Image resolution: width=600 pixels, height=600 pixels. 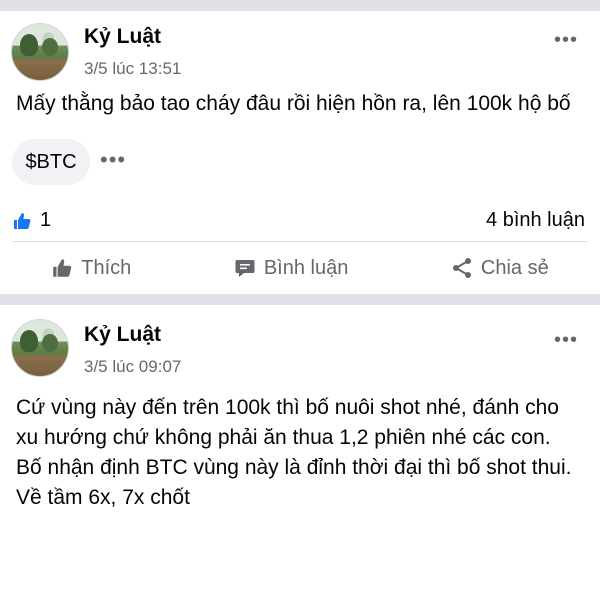 I want to click on comment-button-label: Bình luận, so click(x=306, y=267).